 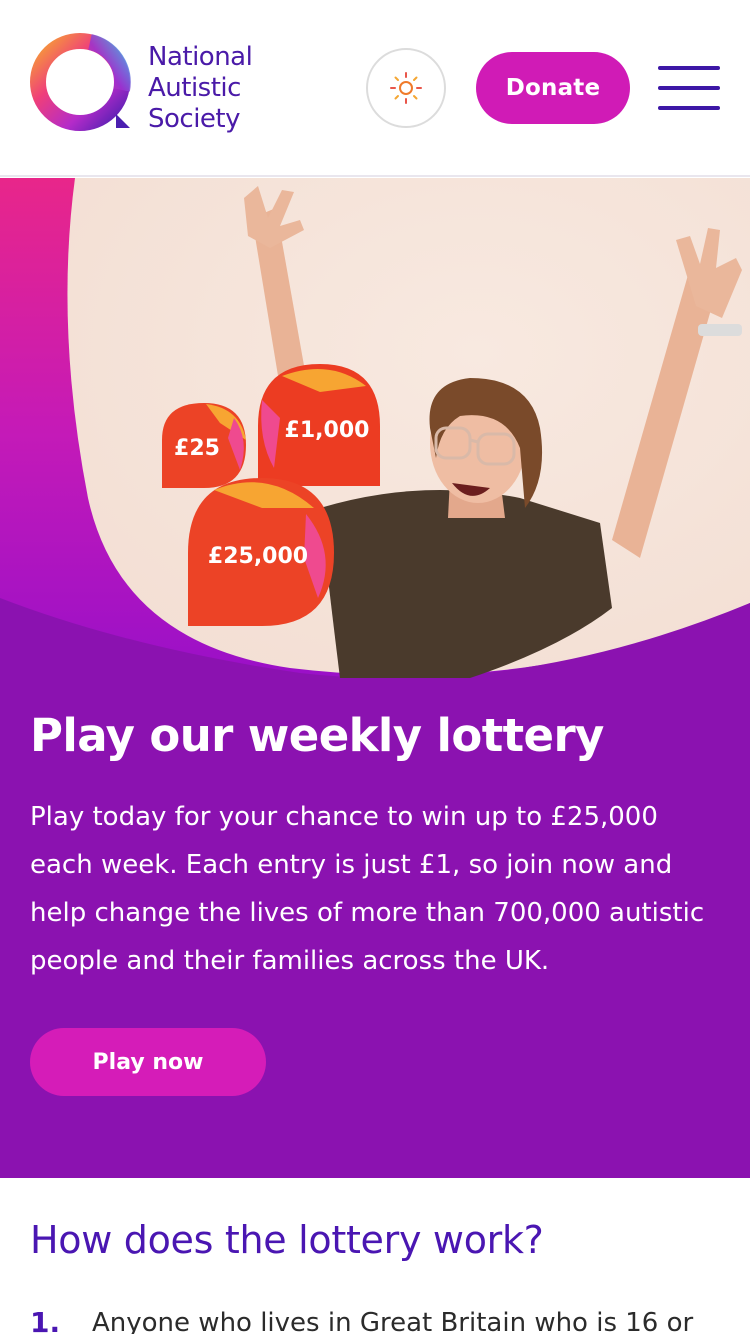 I want to click on logo-wordmark: National Autistic Society, so click(x=200, y=88).